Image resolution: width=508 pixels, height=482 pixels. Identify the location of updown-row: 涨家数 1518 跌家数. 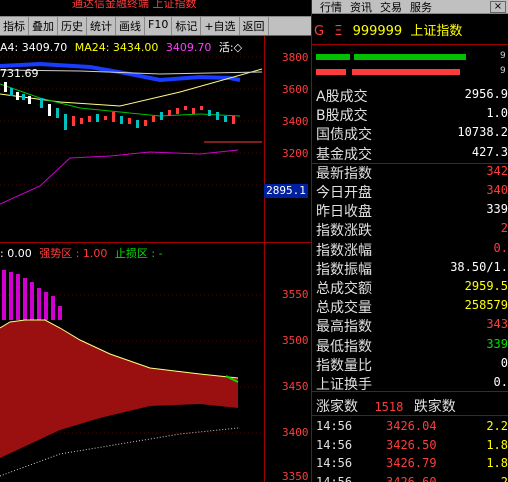
(412, 405).